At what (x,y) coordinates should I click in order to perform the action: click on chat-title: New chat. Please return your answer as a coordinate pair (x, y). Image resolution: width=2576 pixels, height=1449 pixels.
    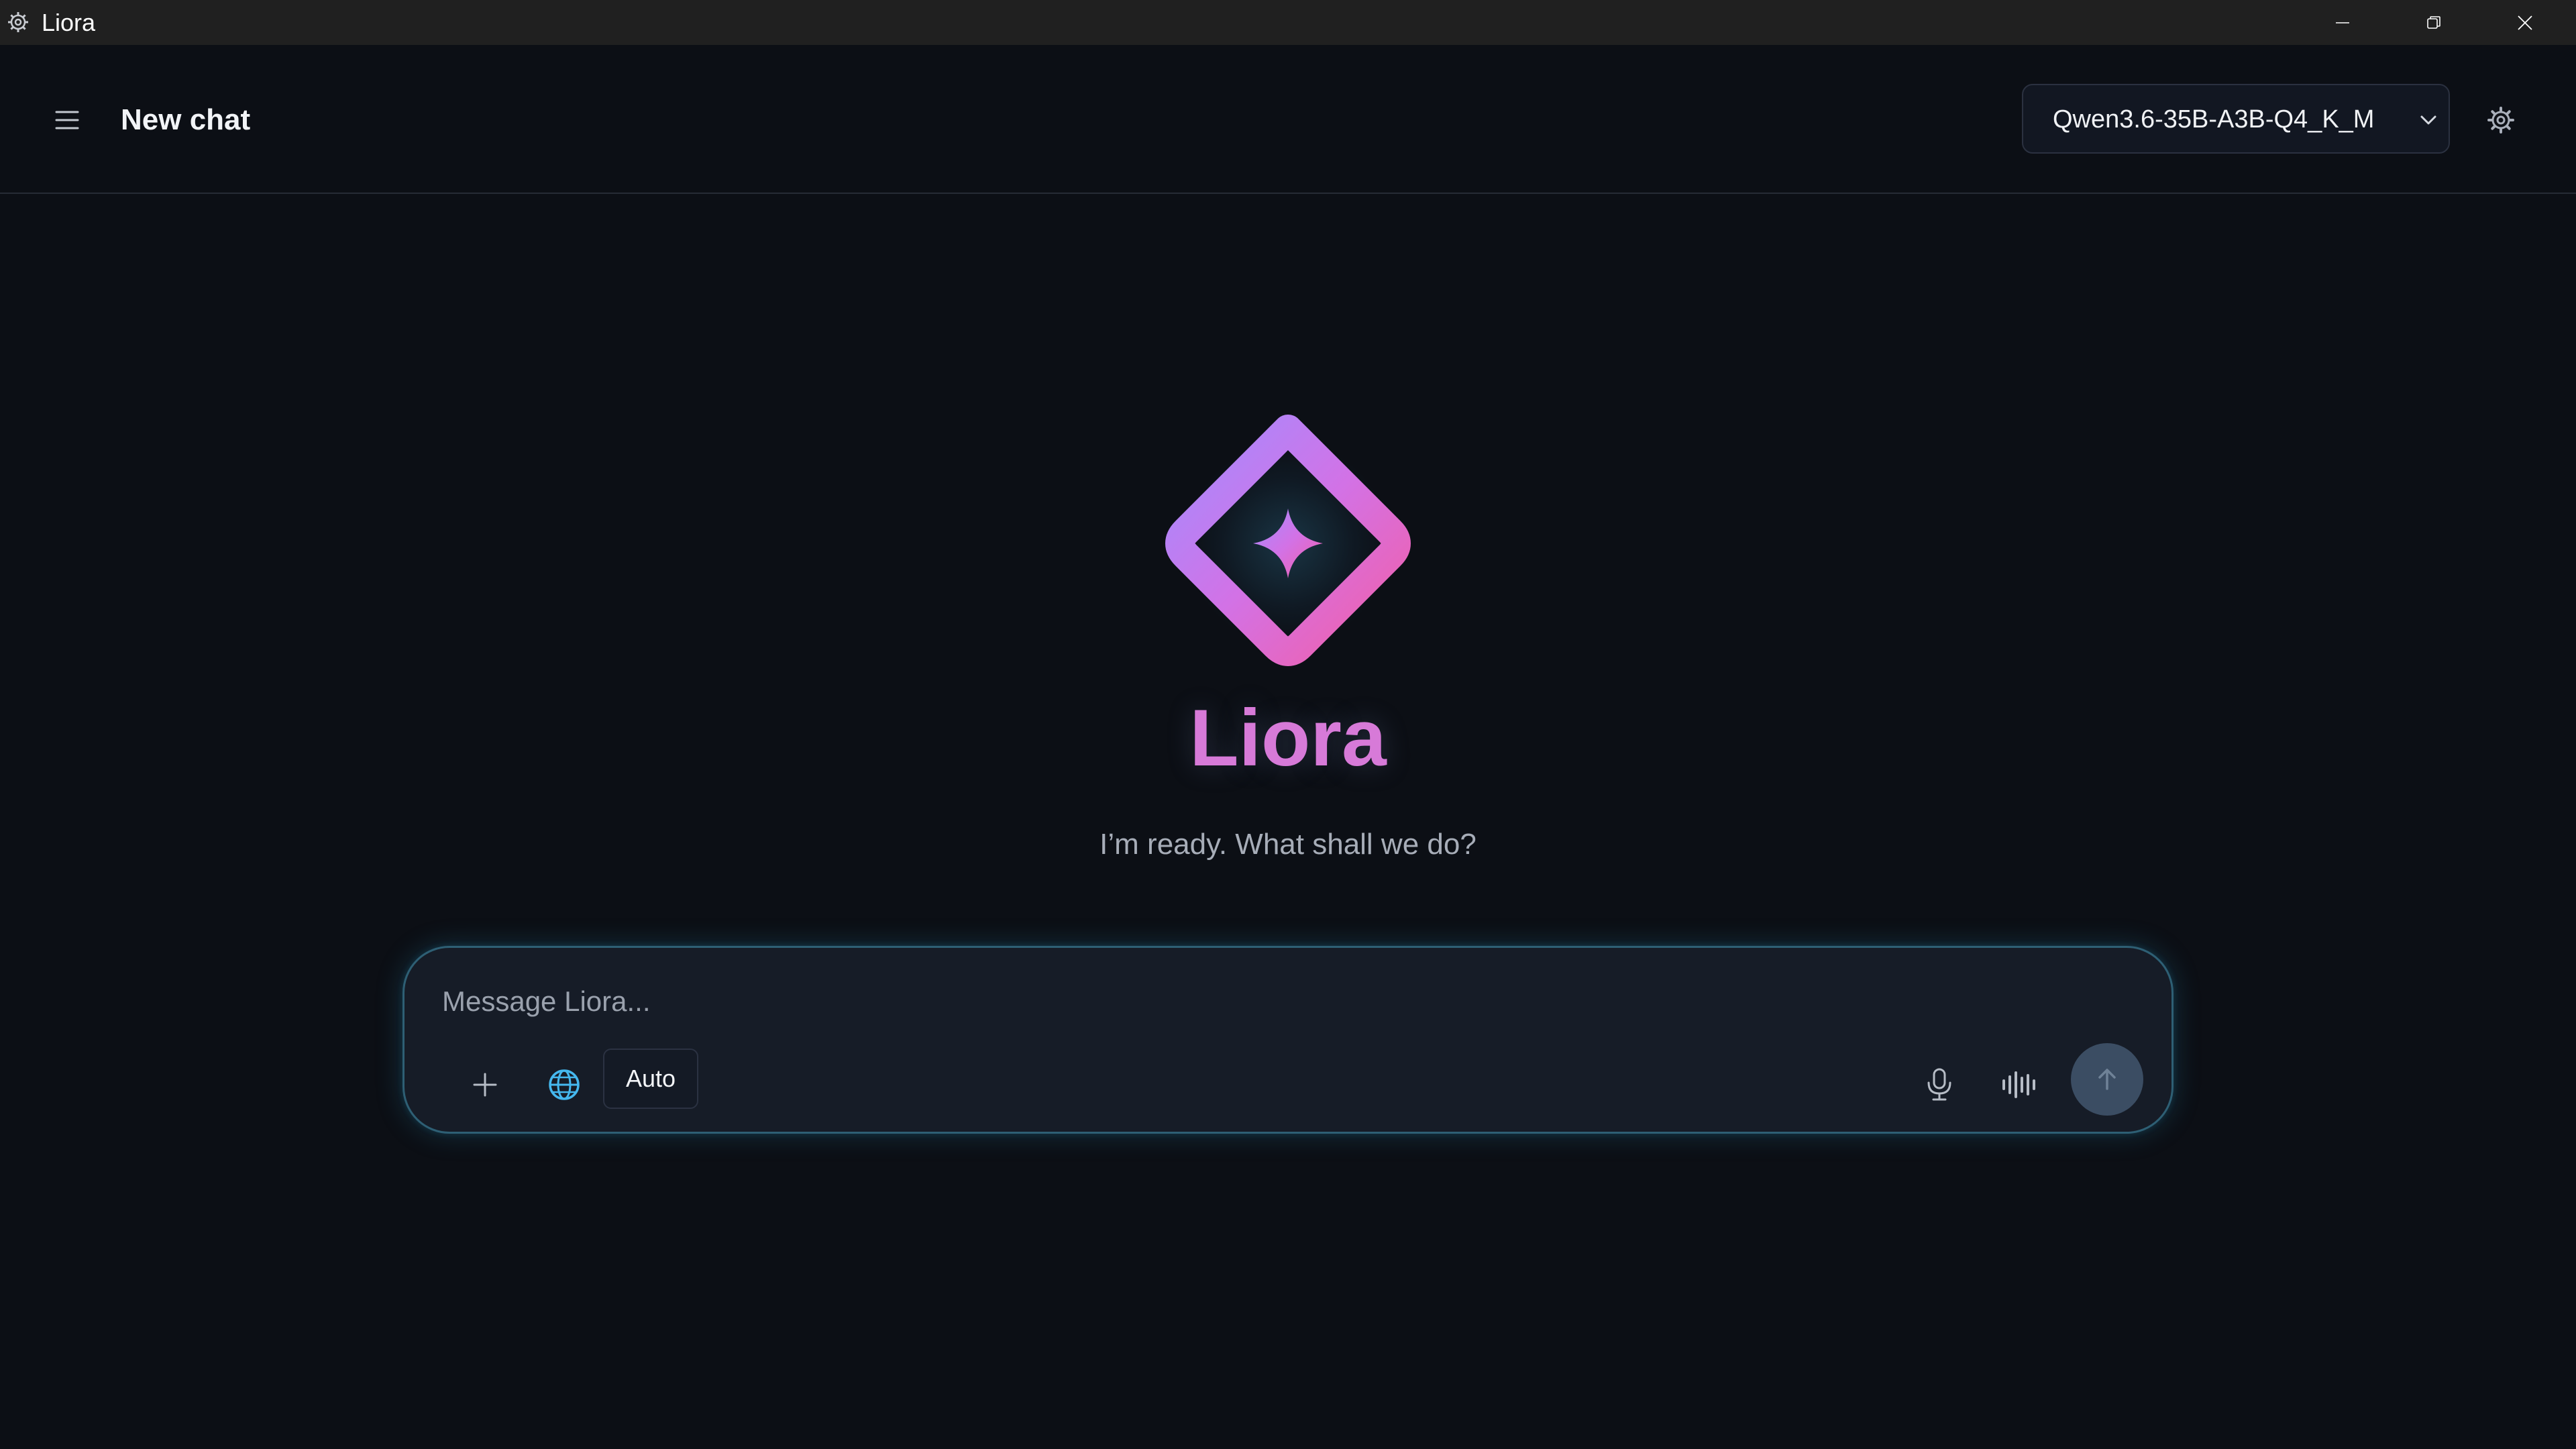
    Looking at the image, I should click on (186, 119).